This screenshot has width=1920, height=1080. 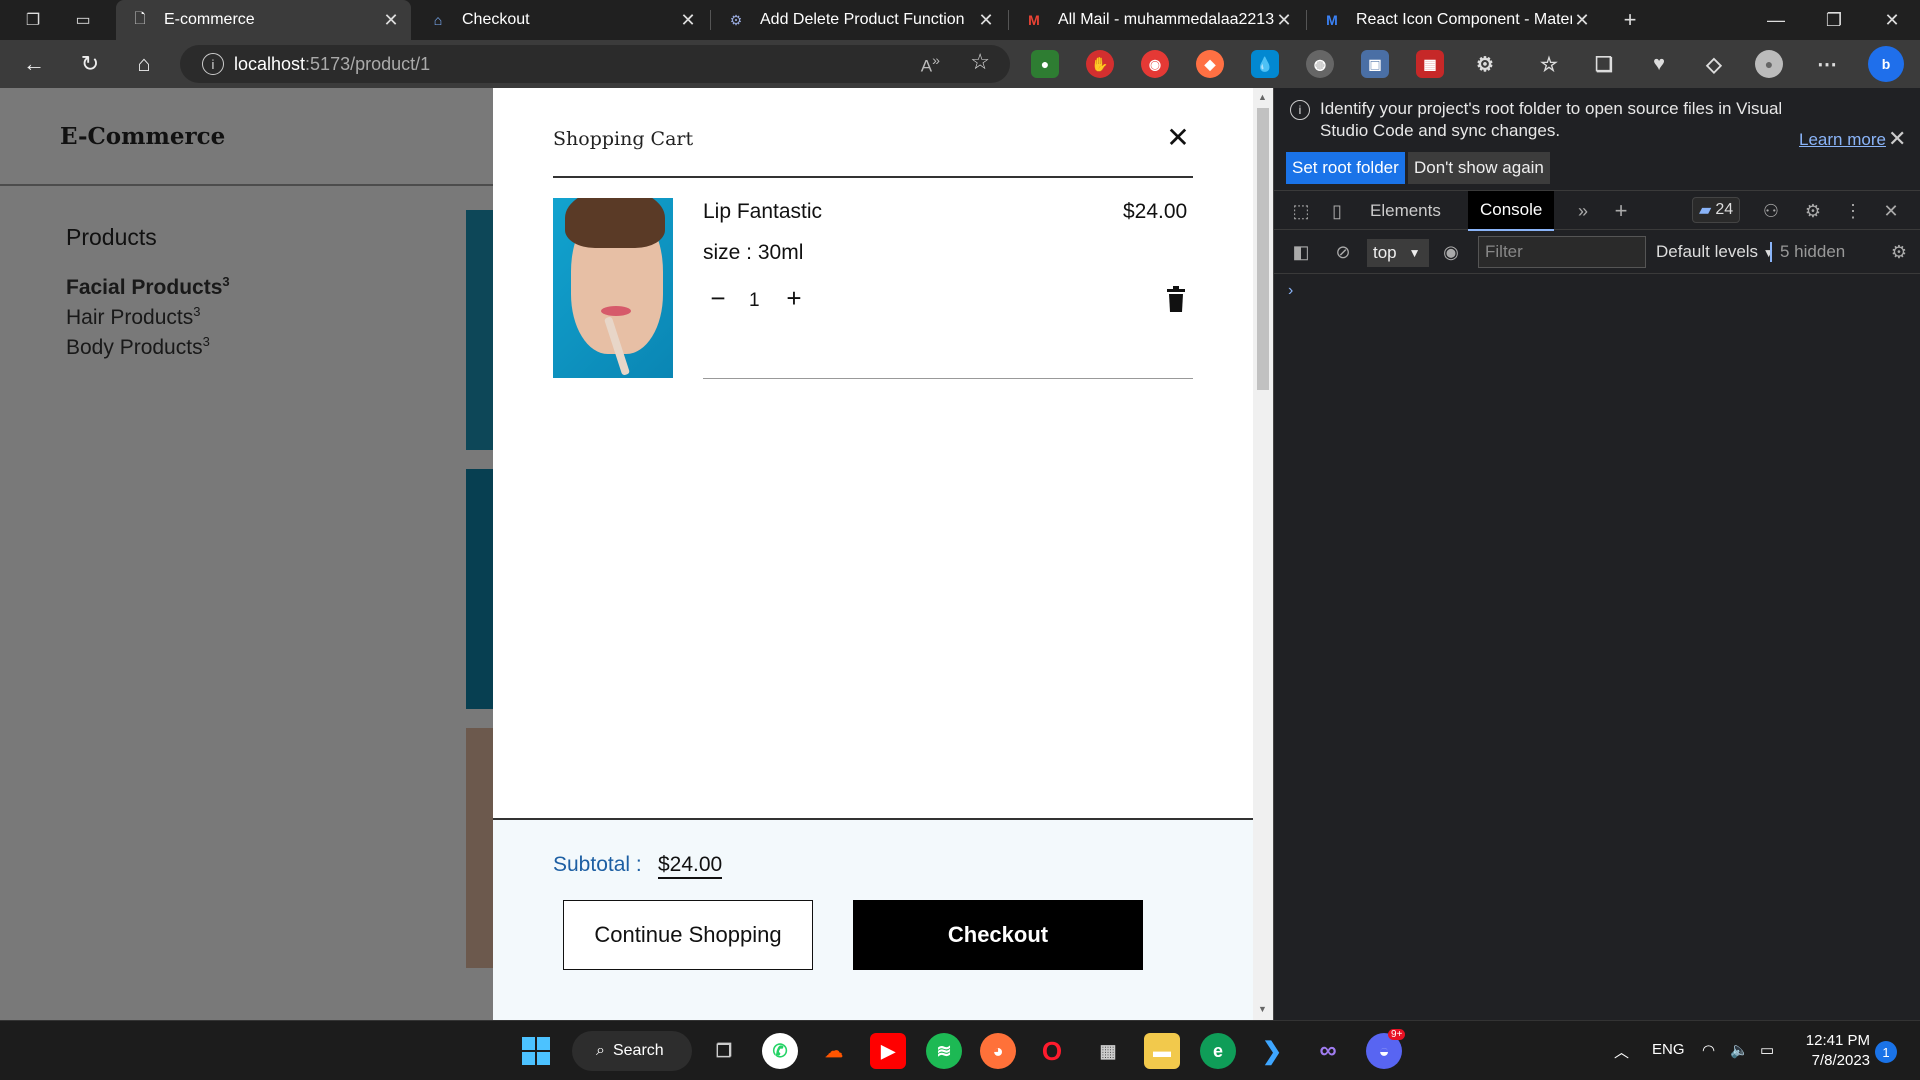 I want to click on continue-shopping-button: Continue Shopping, so click(x=688, y=935).